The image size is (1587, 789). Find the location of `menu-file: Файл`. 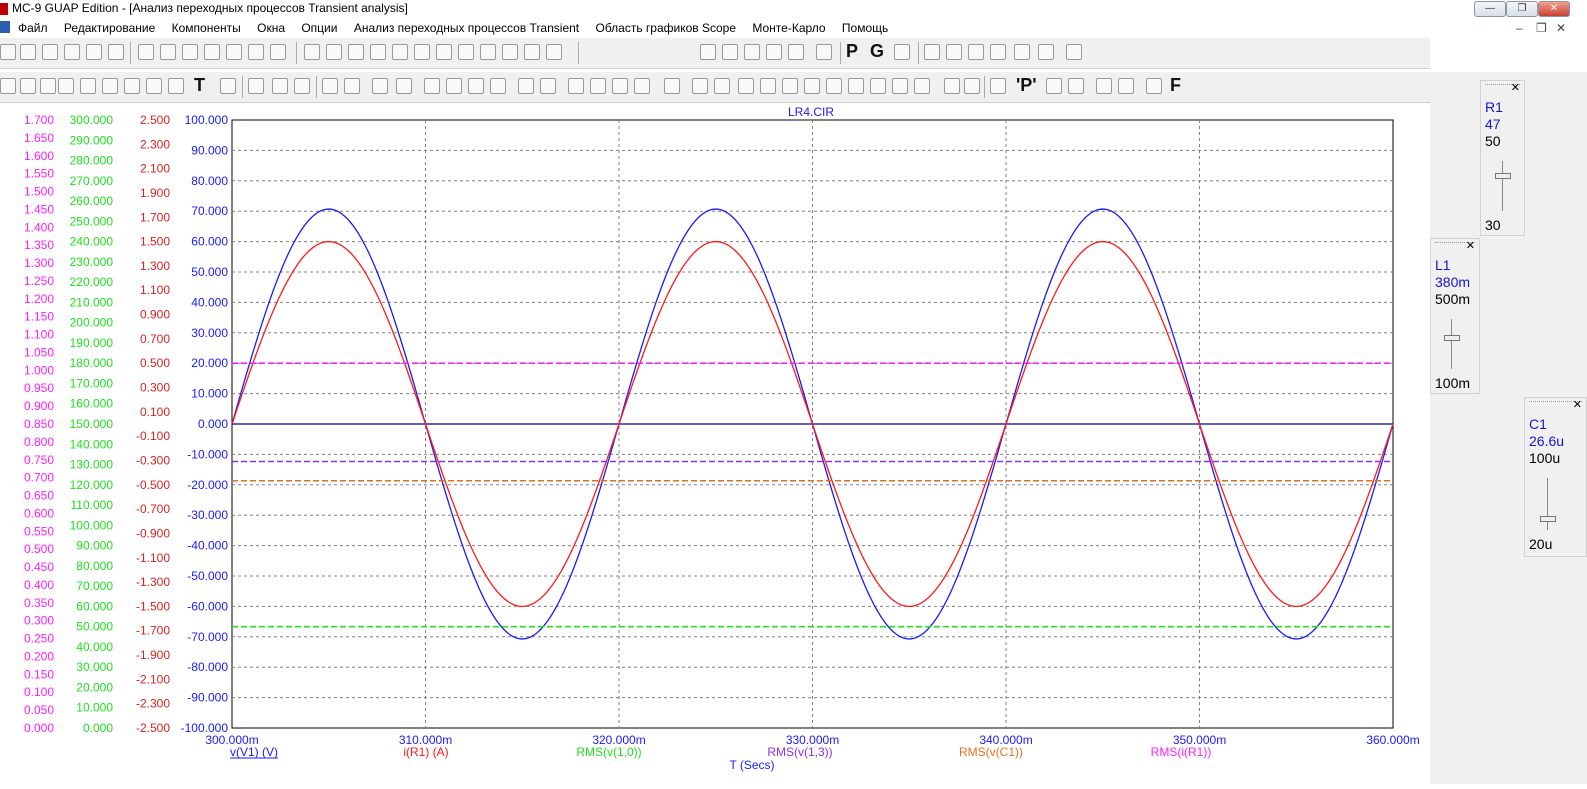

menu-file: Файл is located at coordinates (33, 28).